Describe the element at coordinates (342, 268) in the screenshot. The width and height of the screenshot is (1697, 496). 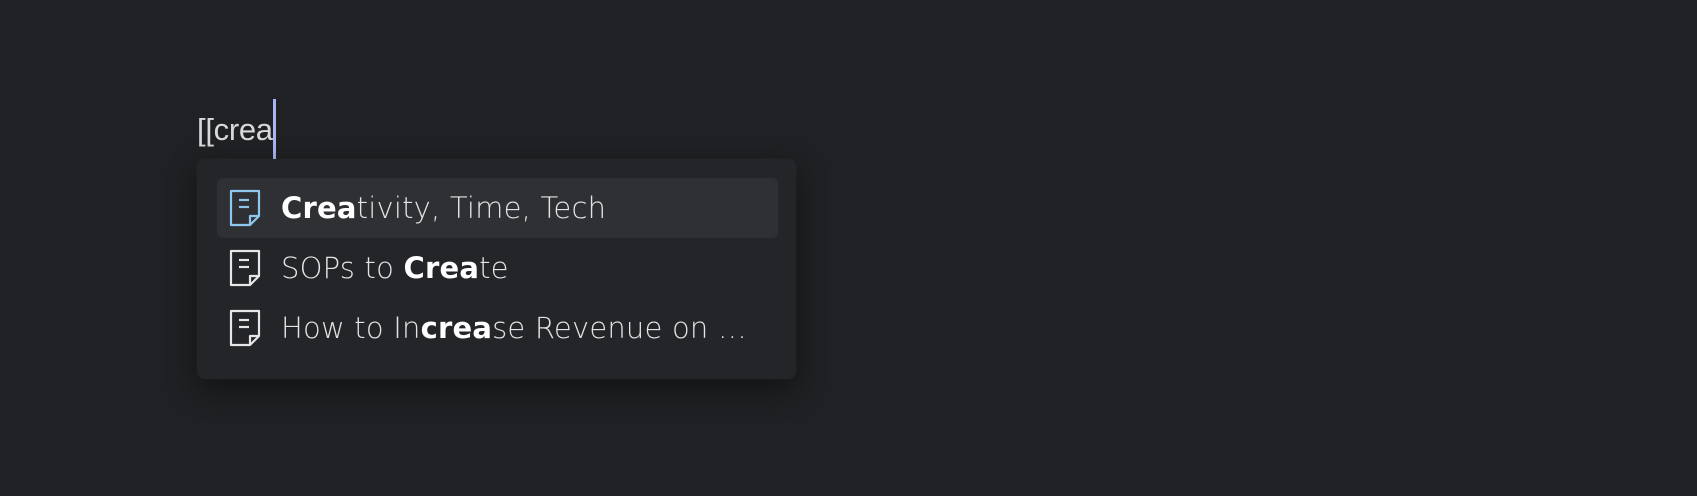
I see `label-text: SOPs to` at that location.